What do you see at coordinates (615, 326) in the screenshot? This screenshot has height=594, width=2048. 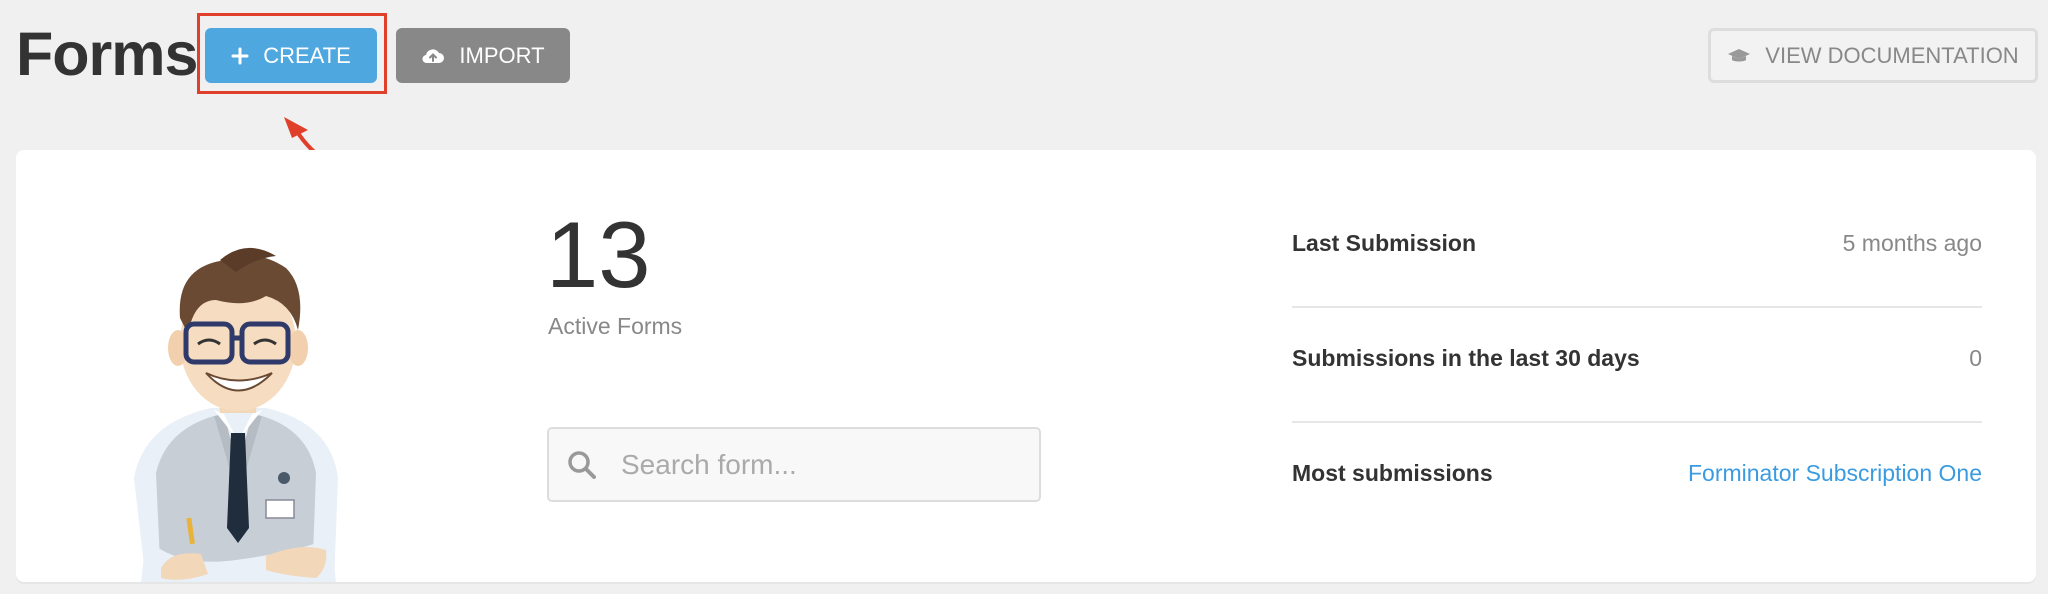 I see `active-forms-label: Active Forms` at bounding box center [615, 326].